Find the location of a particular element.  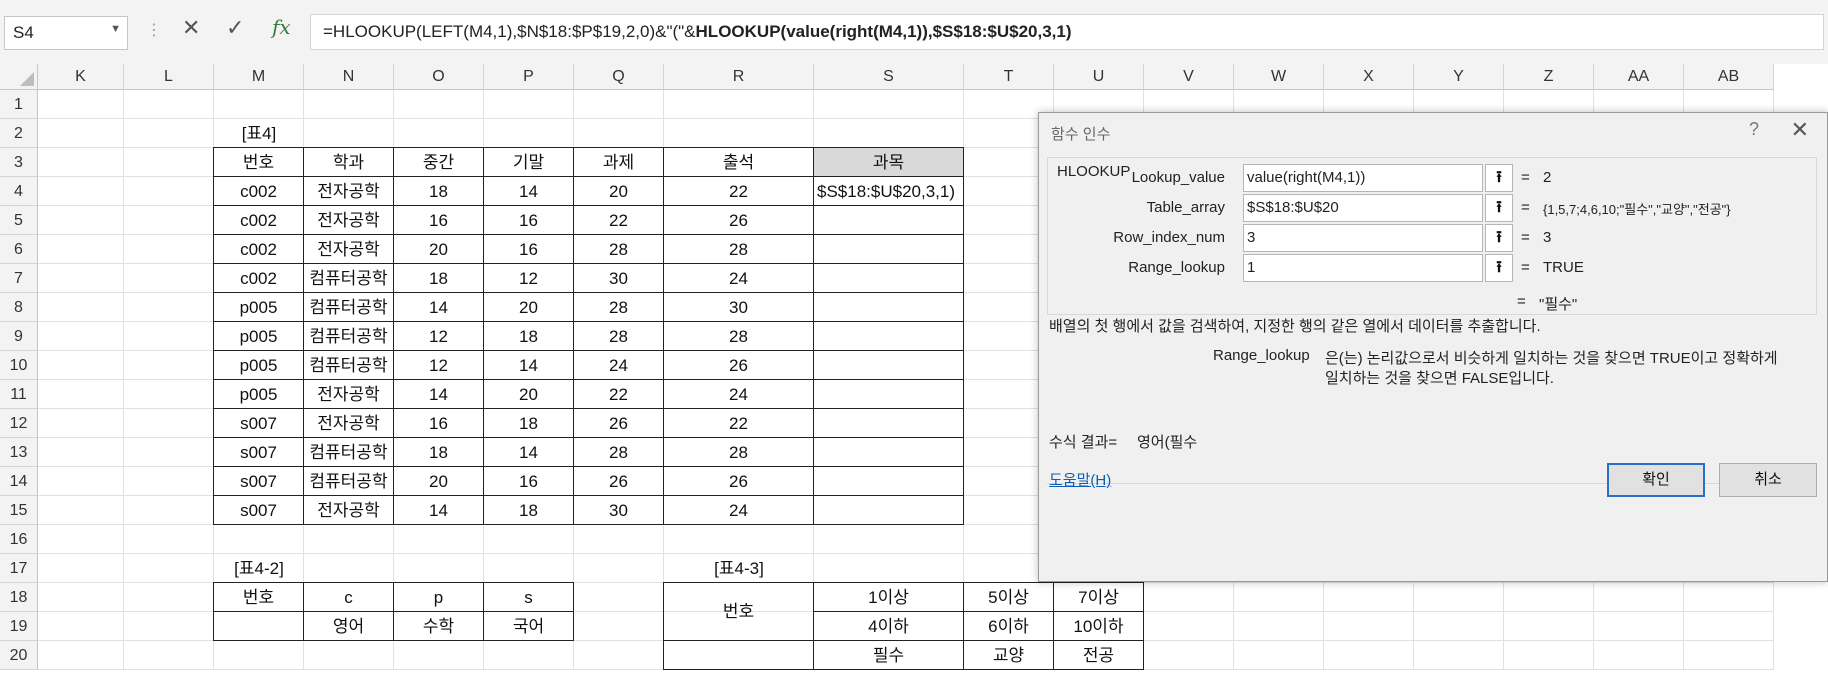

column-header-aa: AA is located at coordinates (1639, 77).